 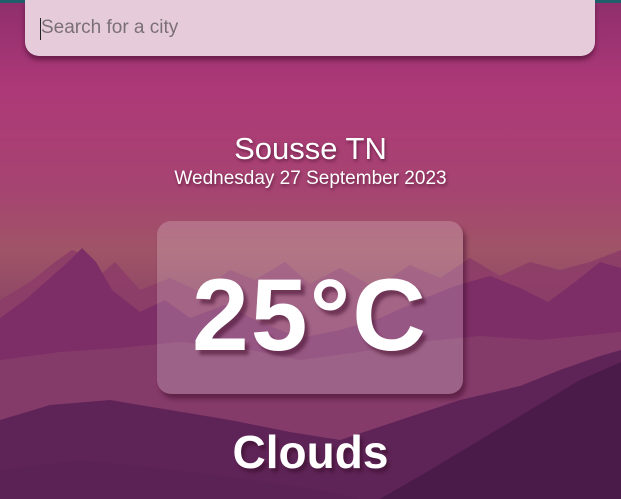 I want to click on current-date: Wednesday 27 September 2023, so click(x=310, y=178).